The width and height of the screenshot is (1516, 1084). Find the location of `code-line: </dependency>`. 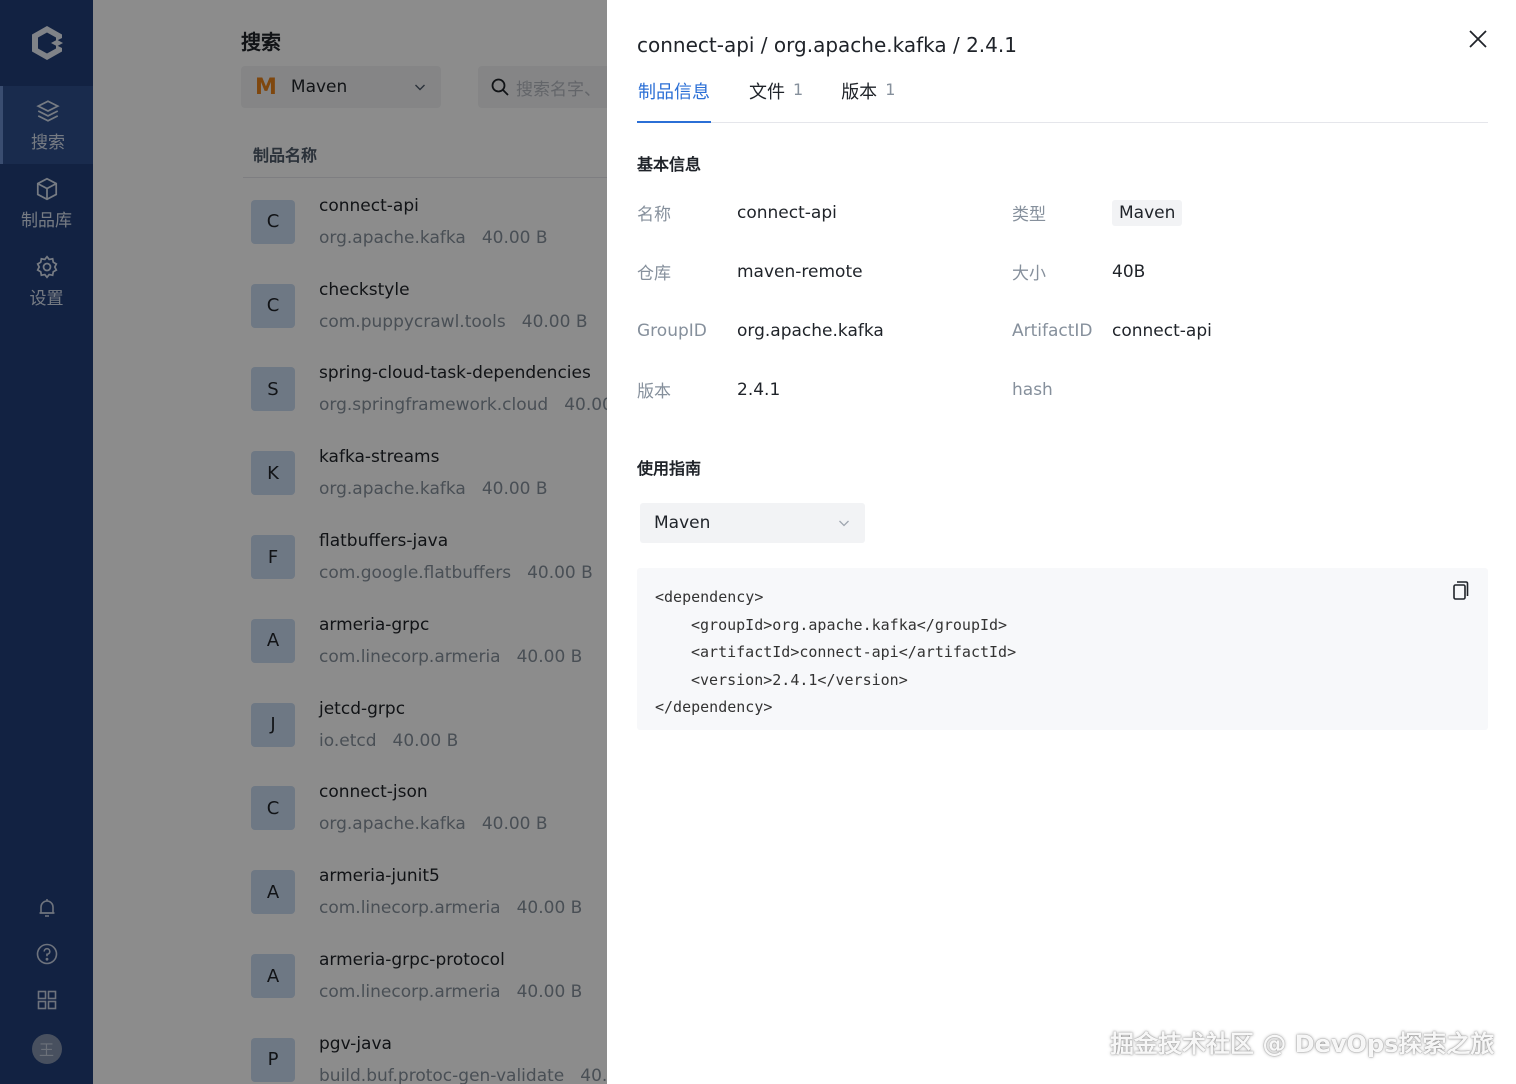

code-line: </dependency> is located at coordinates (714, 707).